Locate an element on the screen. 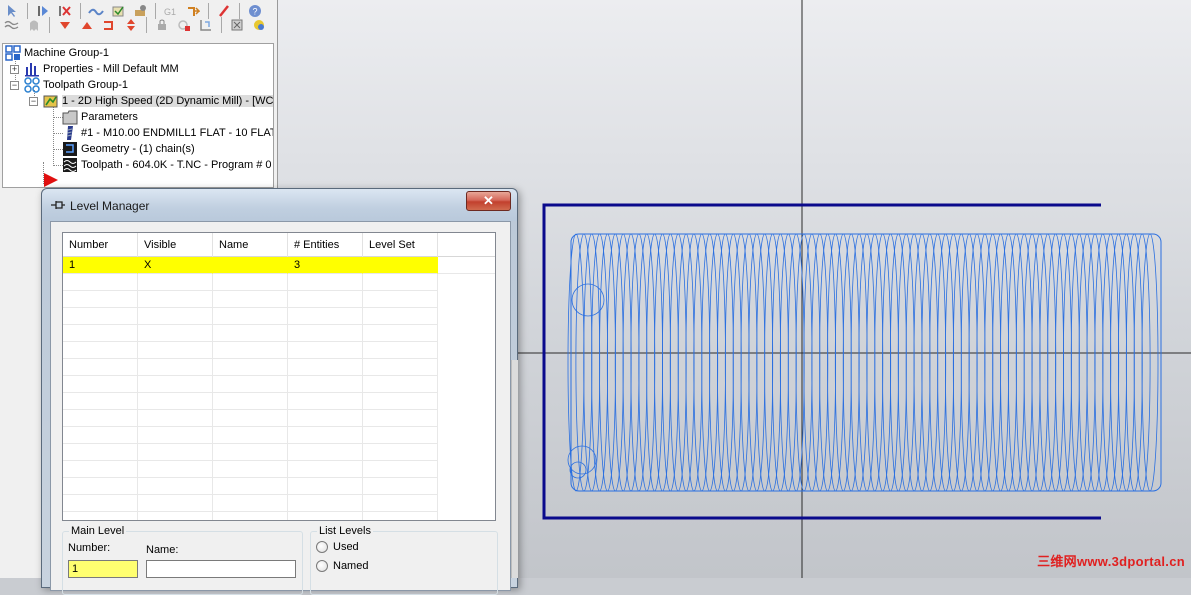  move-up-icon is located at coordinates (87, 25).